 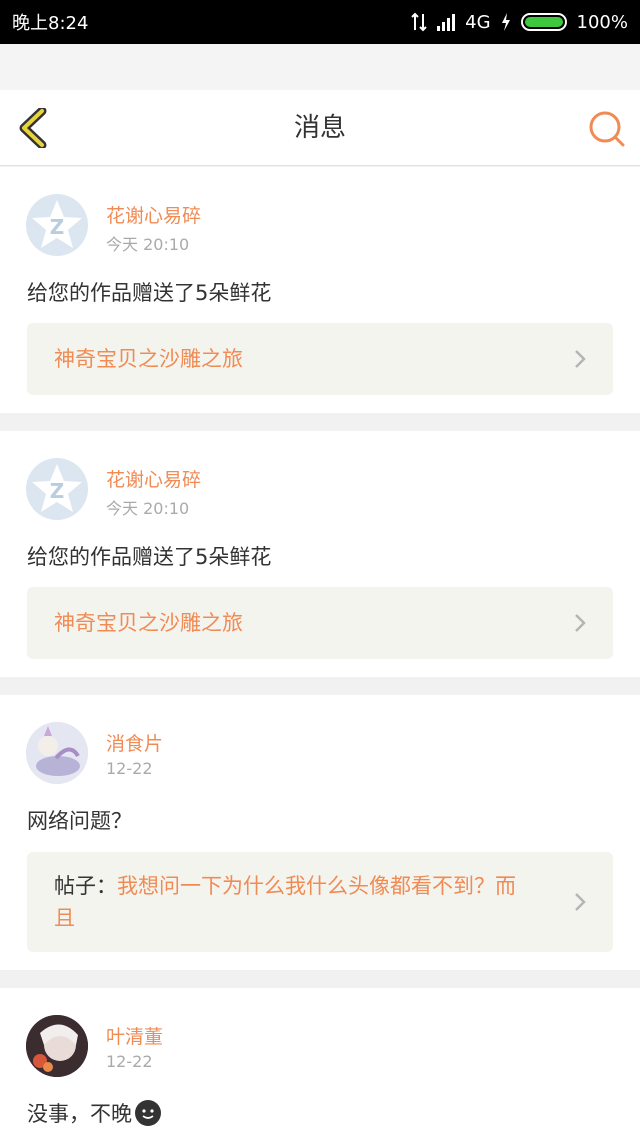 I want to click on header-bar: 消息, so click(x=320, y=128).